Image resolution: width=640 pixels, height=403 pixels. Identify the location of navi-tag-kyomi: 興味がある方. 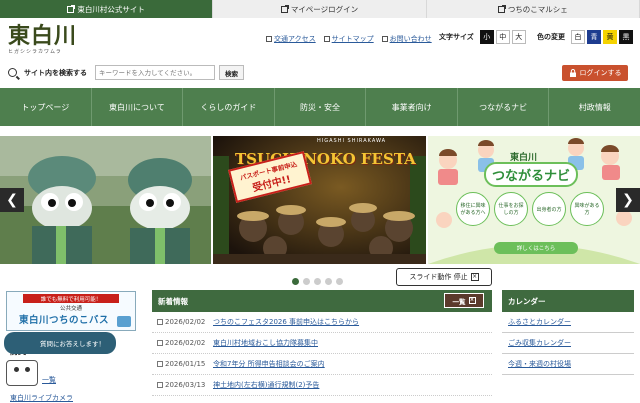
(587, 209).